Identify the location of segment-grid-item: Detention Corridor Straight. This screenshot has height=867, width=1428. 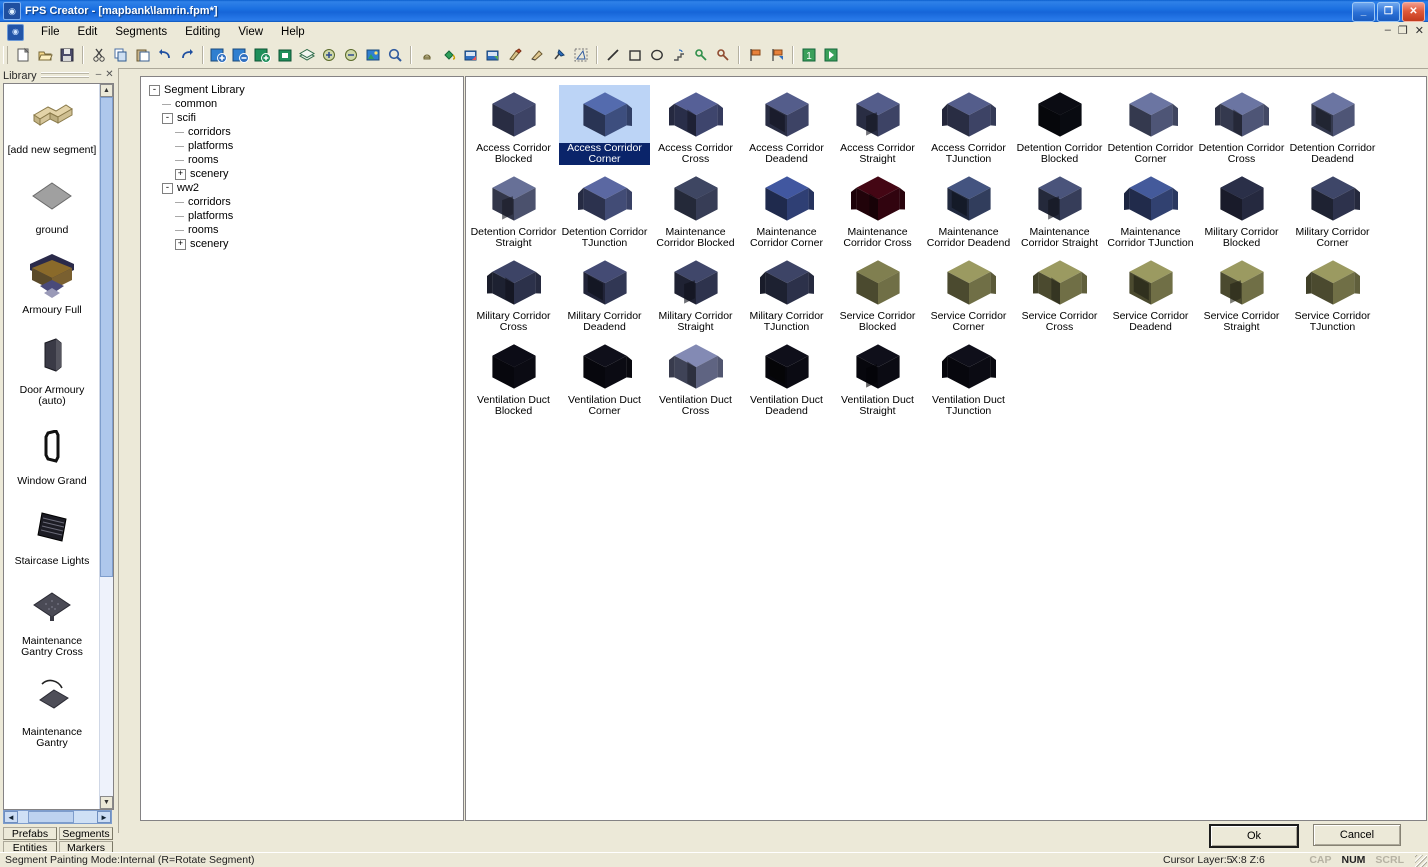
(513, 207).